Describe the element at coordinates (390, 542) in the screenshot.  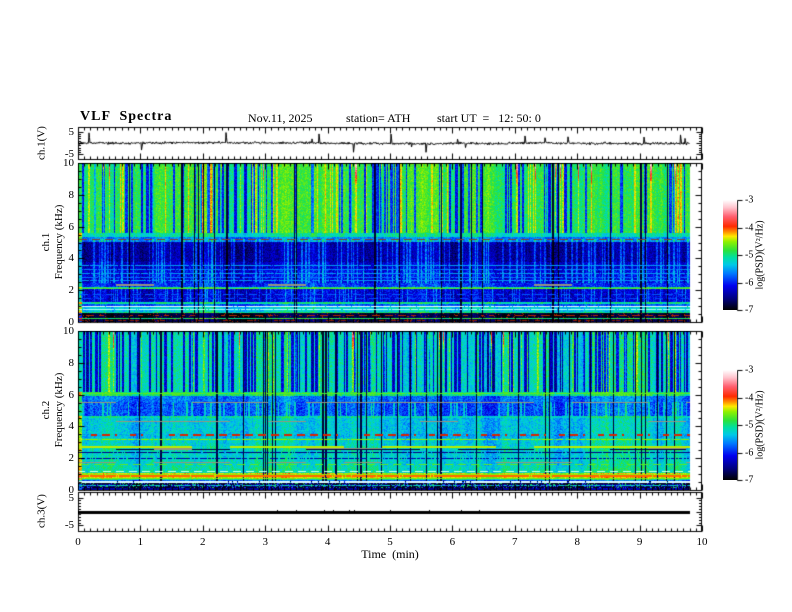
I see `time-tick-label: 5` at that location.